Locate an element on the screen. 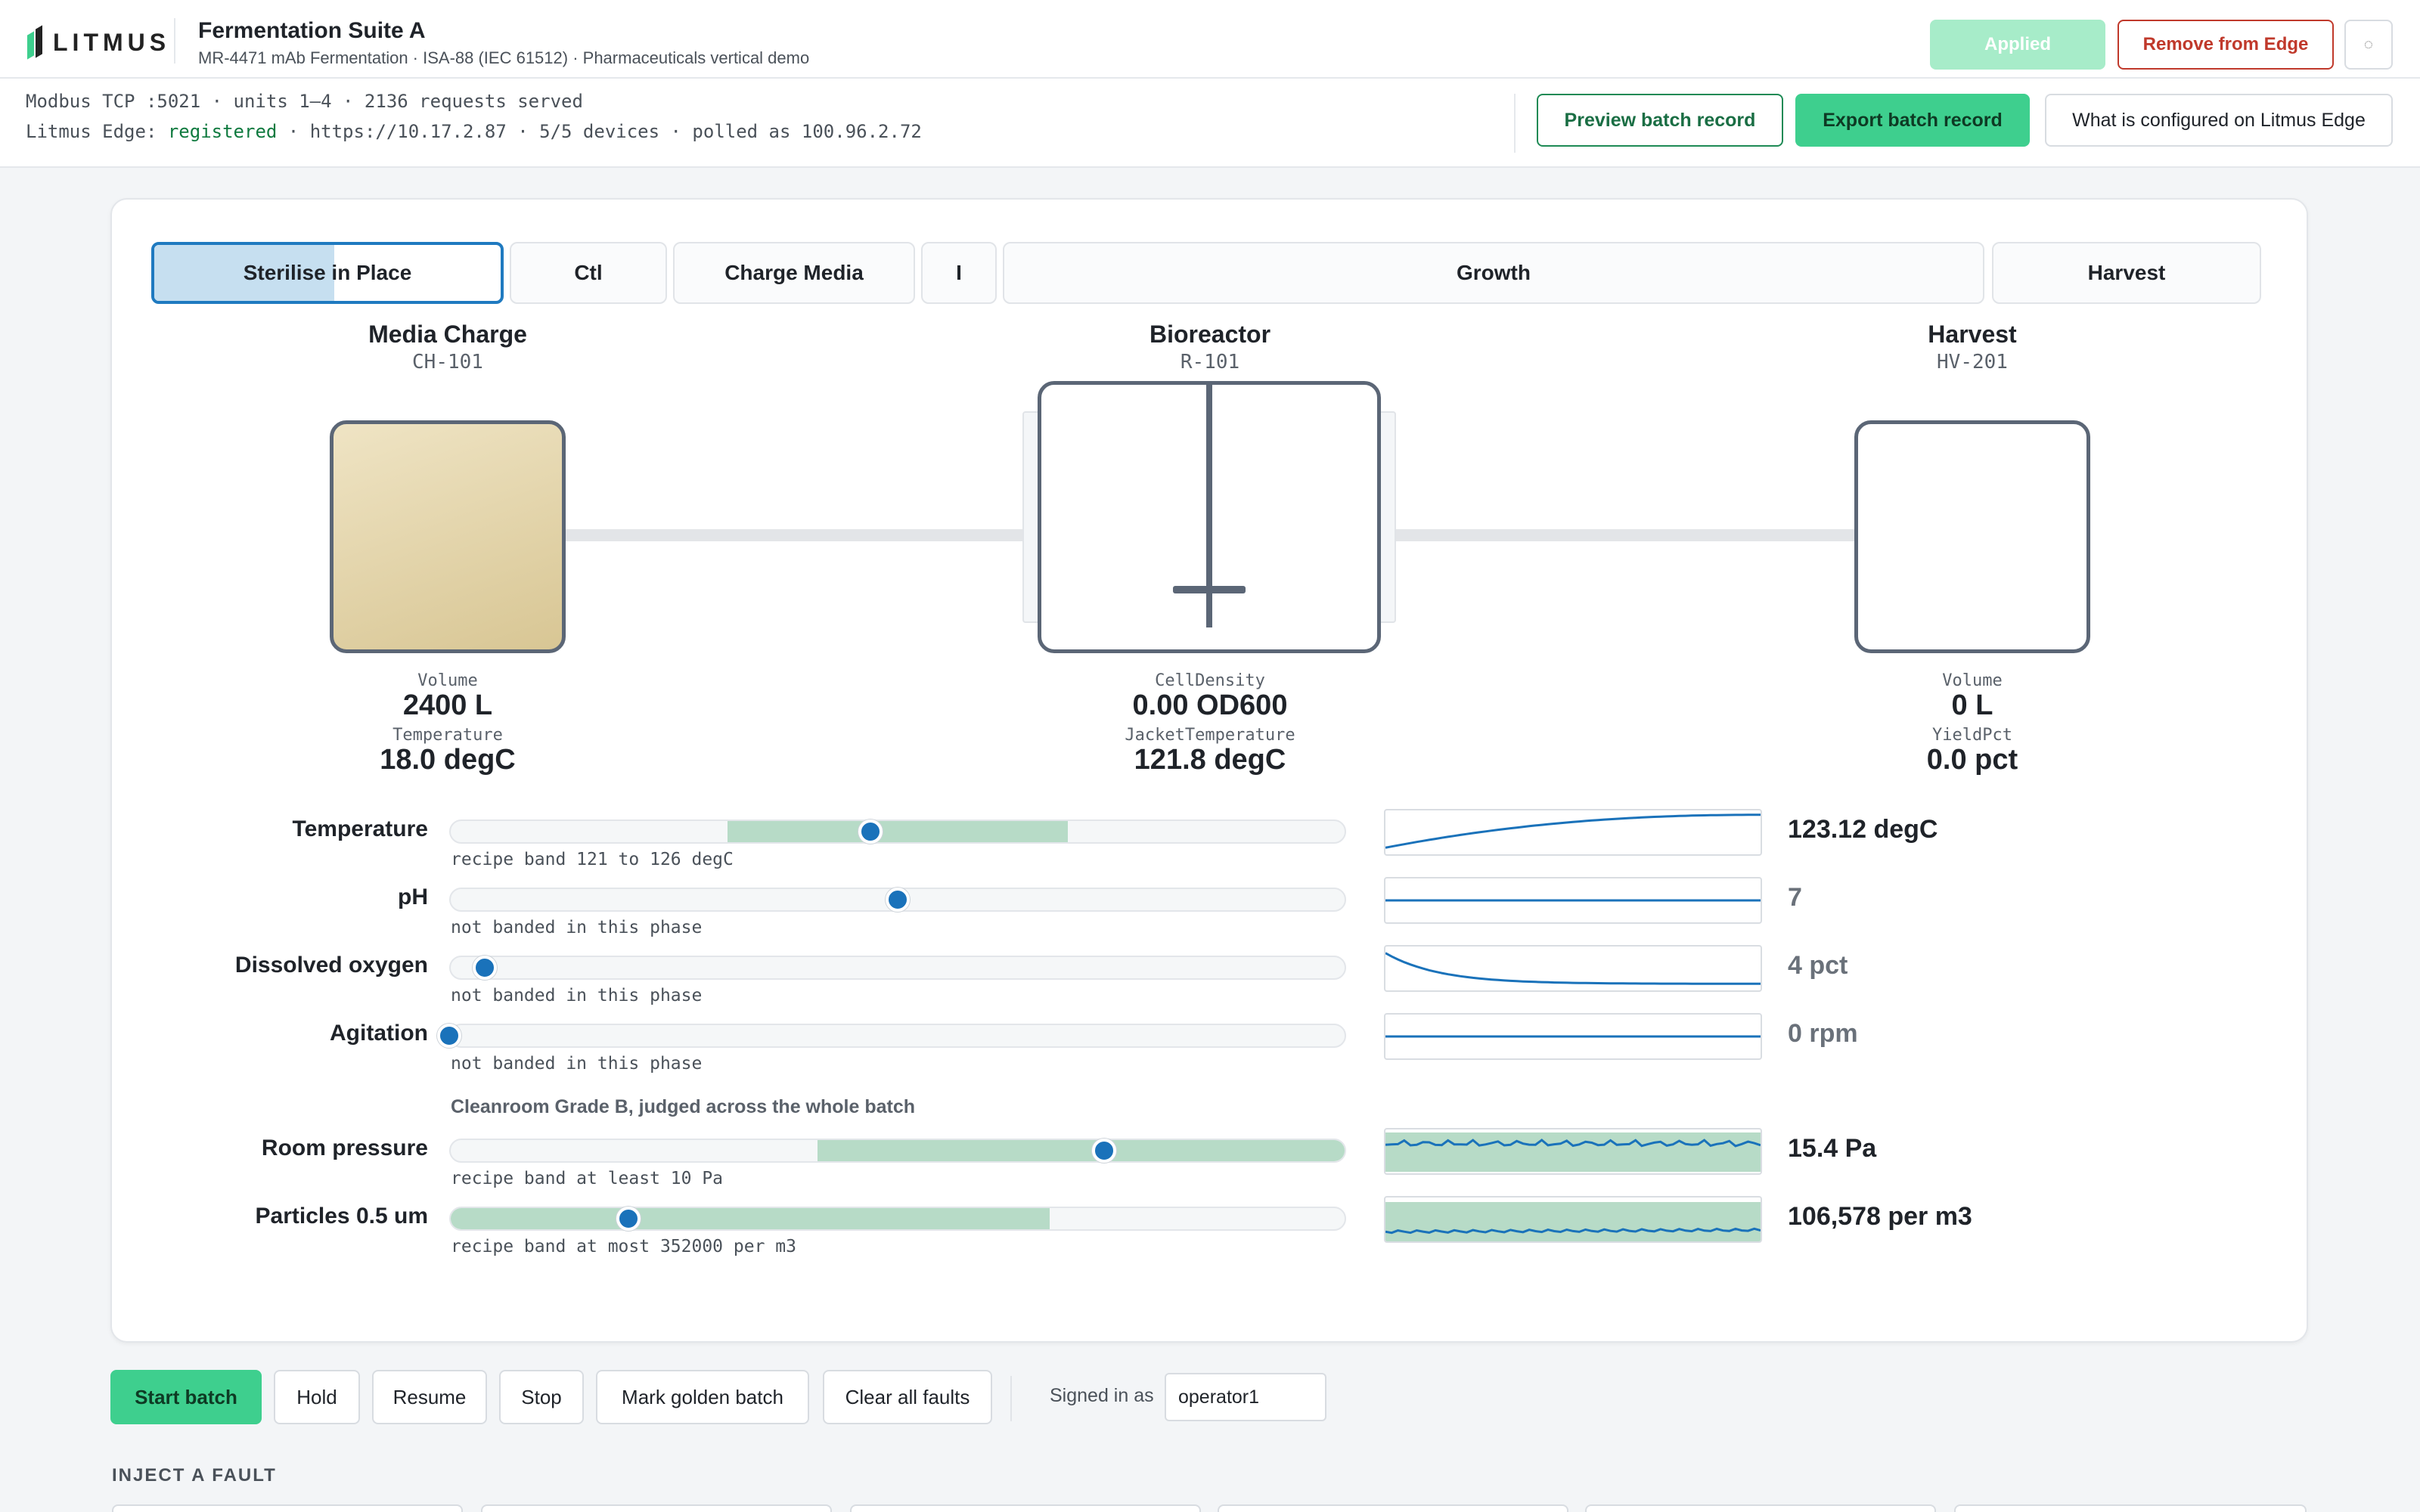 Image resolution: width=2420 pixels, height=1512 pixels. media-charge-metric1-value: 2400 L is located at coordinates (448, 705).